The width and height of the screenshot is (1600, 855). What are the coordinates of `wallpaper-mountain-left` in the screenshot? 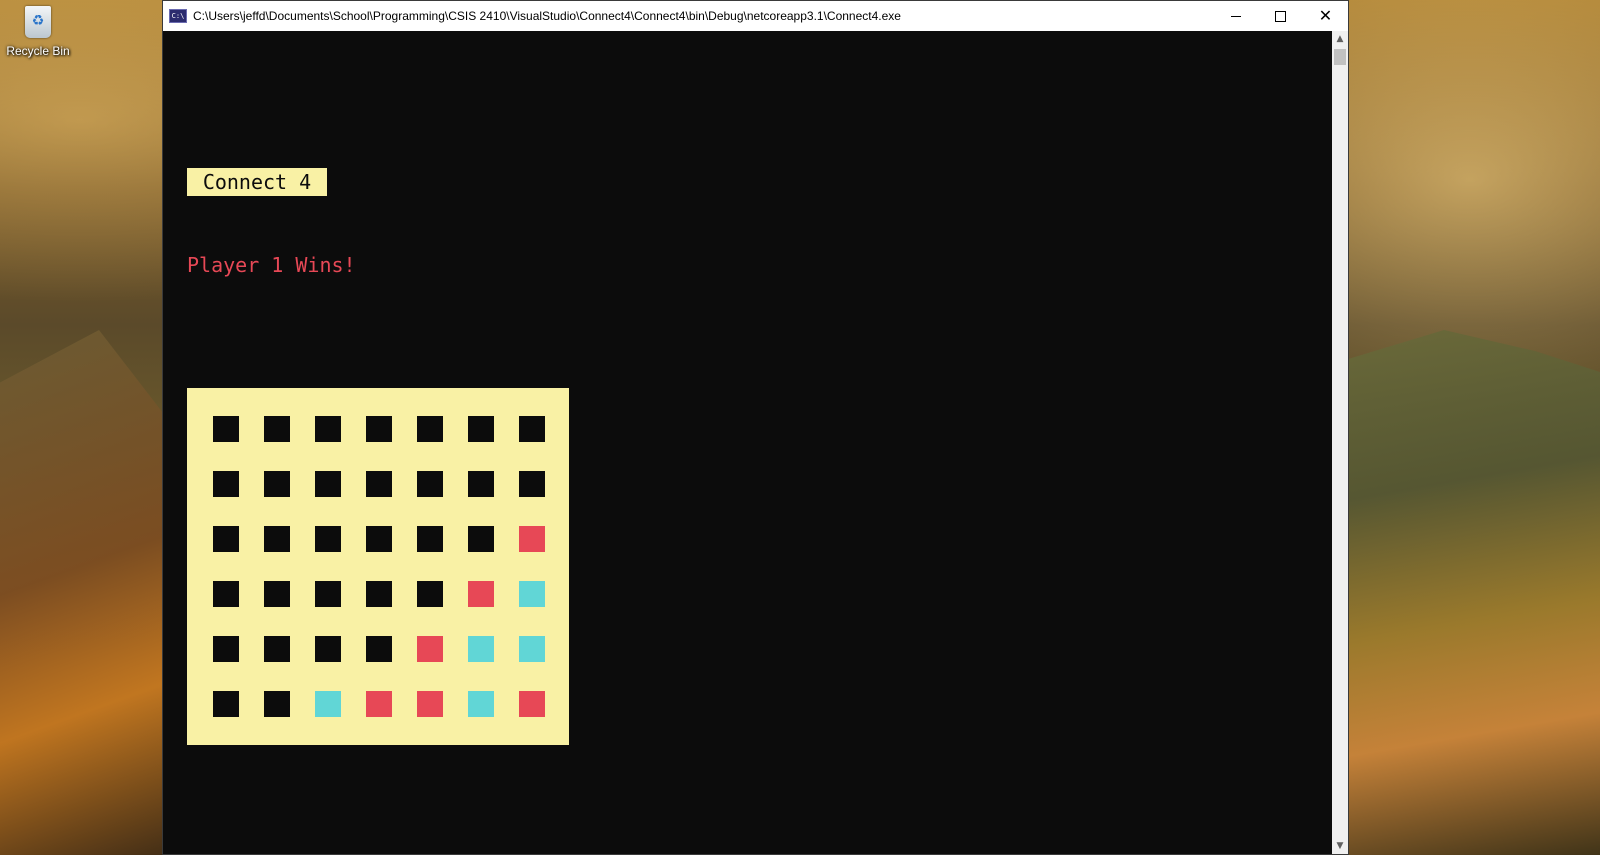 It's located at (90, 592).